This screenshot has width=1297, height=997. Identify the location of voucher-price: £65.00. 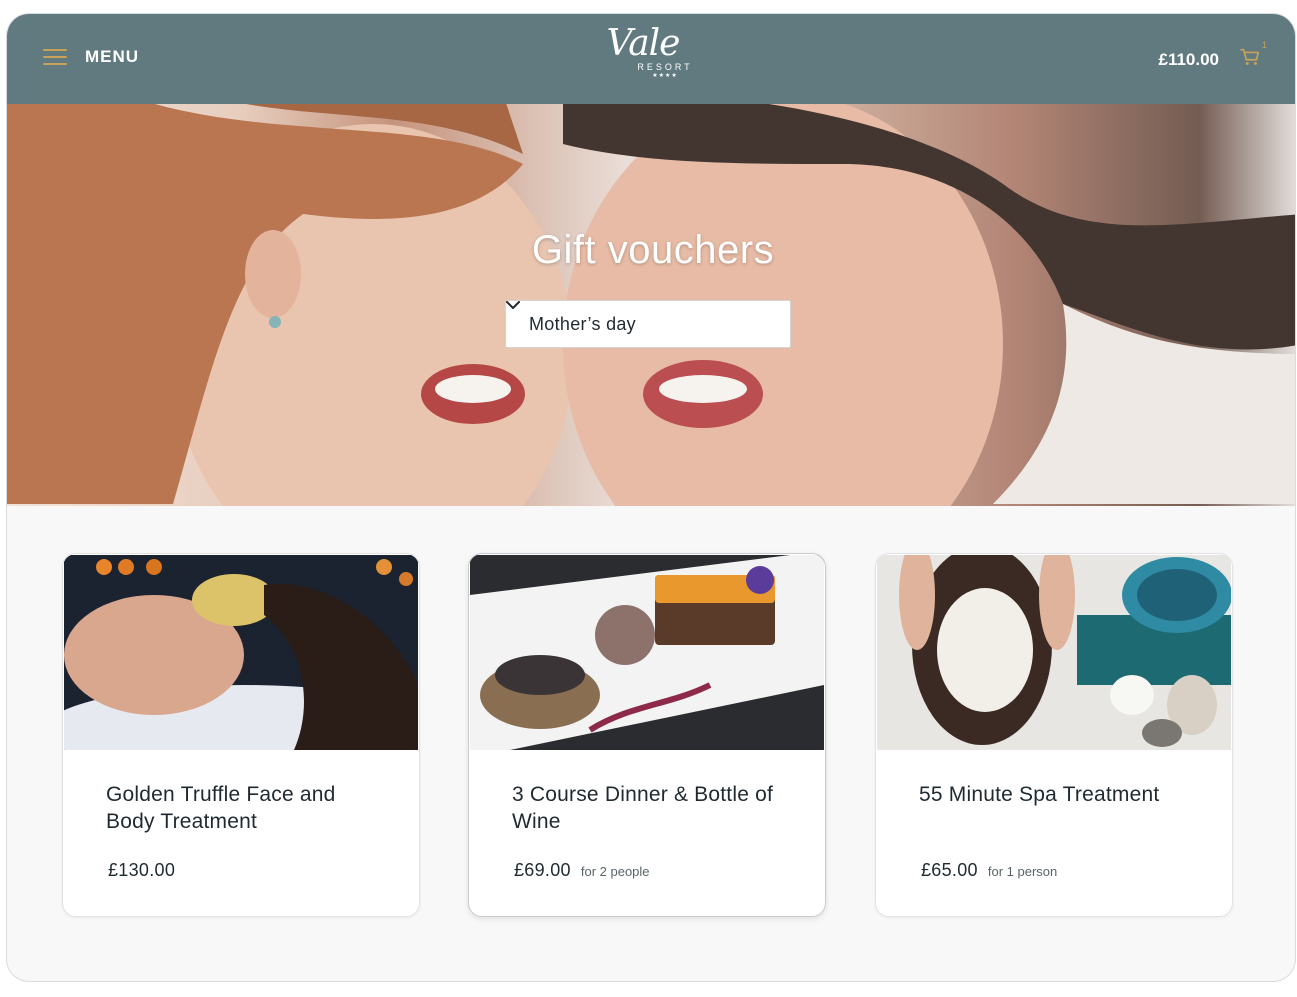
(949, 870).